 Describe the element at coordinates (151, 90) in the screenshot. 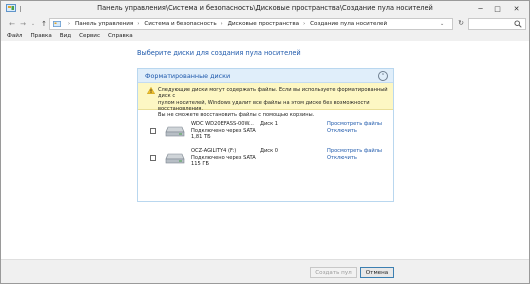

I see `warning-icon` at that location.